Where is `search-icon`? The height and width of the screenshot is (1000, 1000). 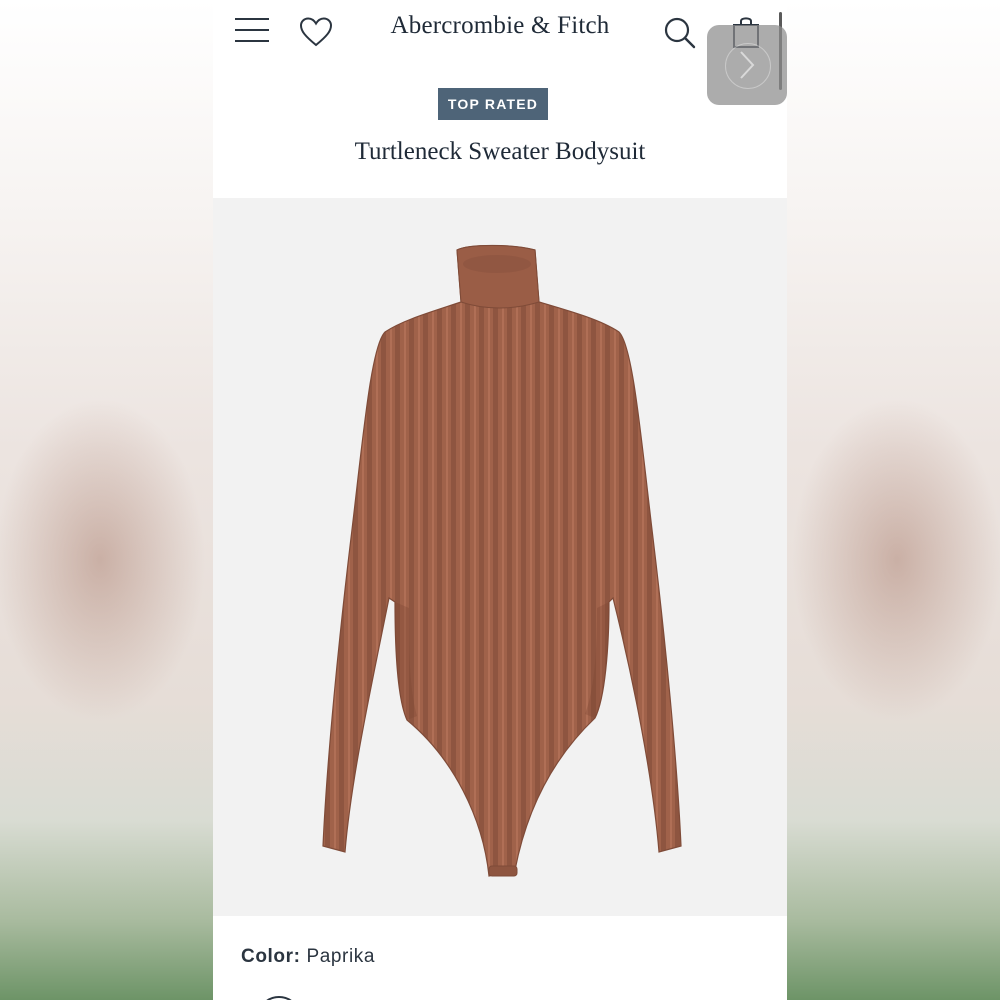 search-icon is located at coordinates (680, 33).